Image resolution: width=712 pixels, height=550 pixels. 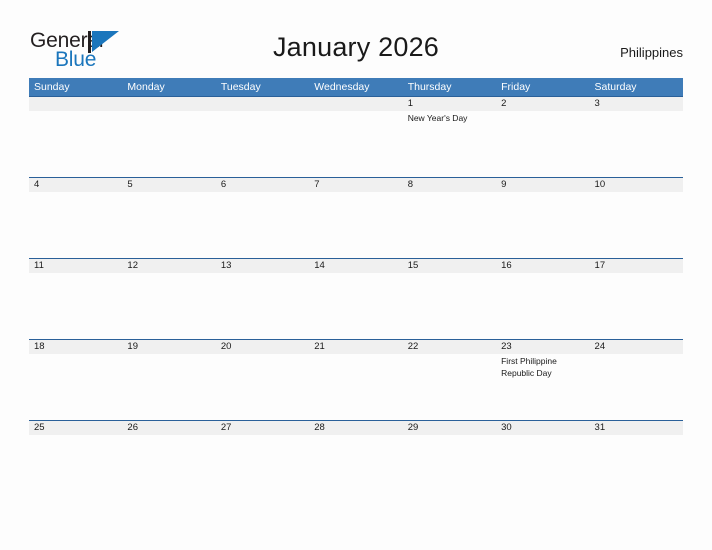 What do you see at coordinates (449, 266) in the screenshot?
I see `day-number: 15` at bounding box center [449, 266].